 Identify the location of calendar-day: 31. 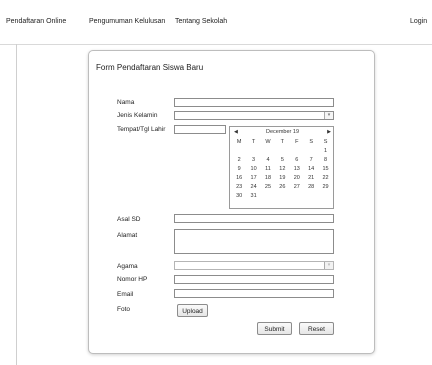
(253, 196).